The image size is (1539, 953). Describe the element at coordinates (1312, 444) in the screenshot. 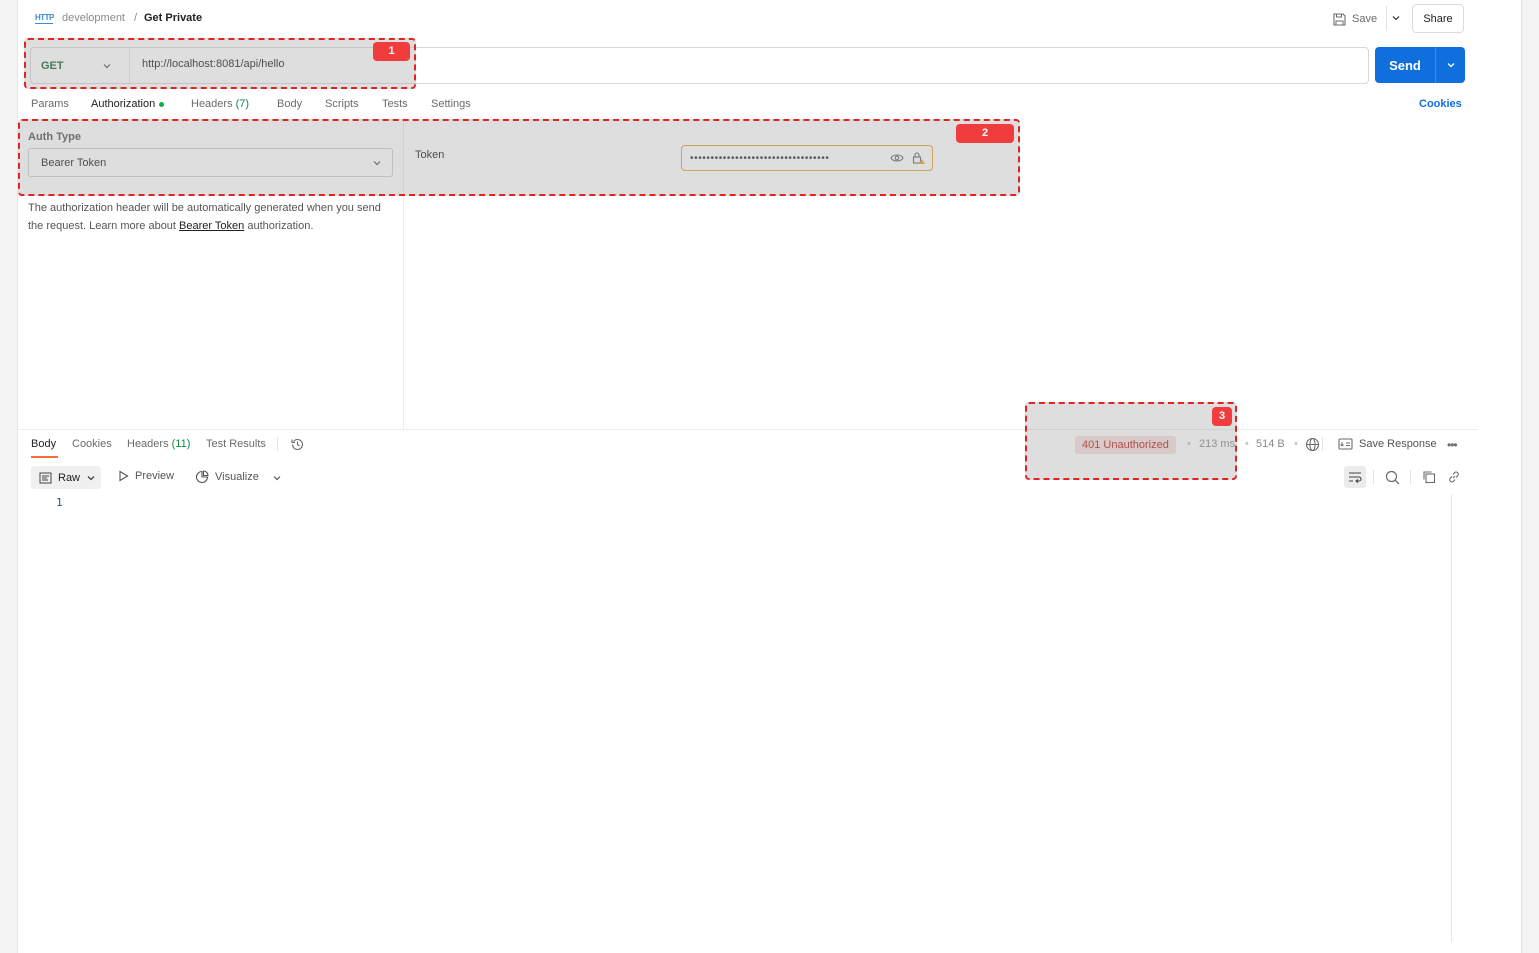

I see `network-globe-icon` at that location.